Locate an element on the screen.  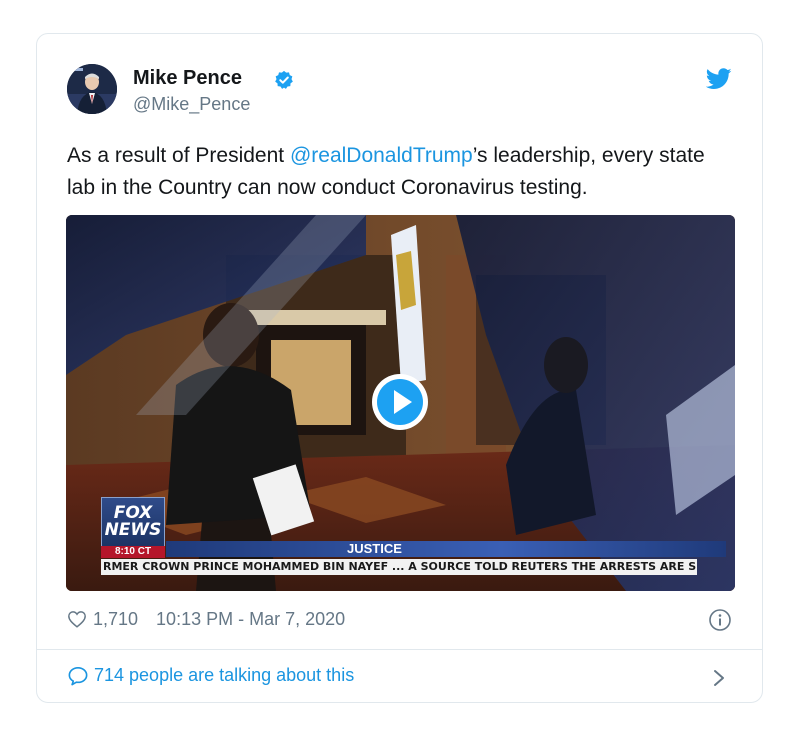
like-count: 1,710 is located at coordinates (115, 619).